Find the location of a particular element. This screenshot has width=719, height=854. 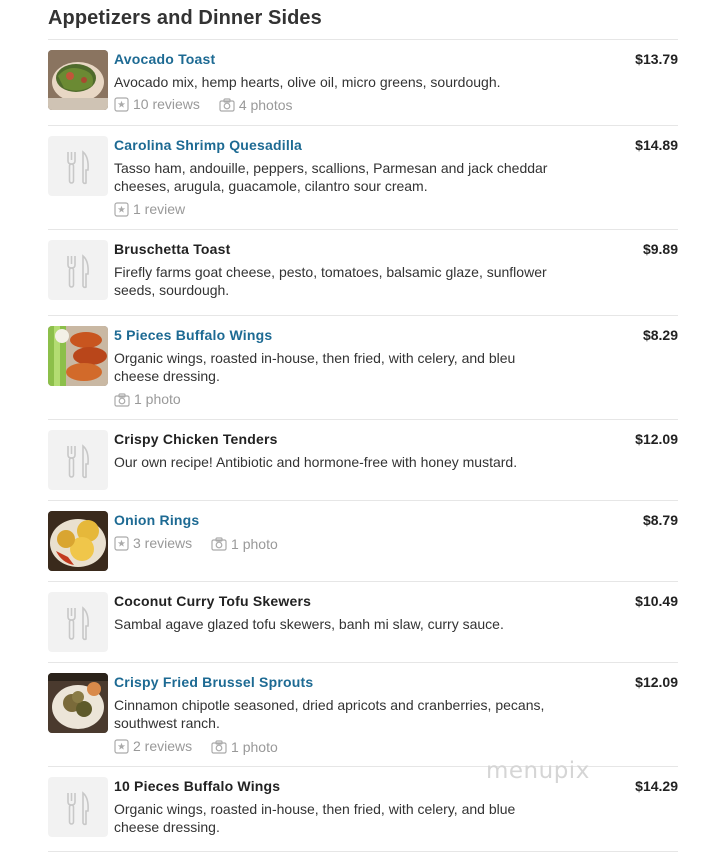

item-price: $9.89 is located at coordinates (660, 249).